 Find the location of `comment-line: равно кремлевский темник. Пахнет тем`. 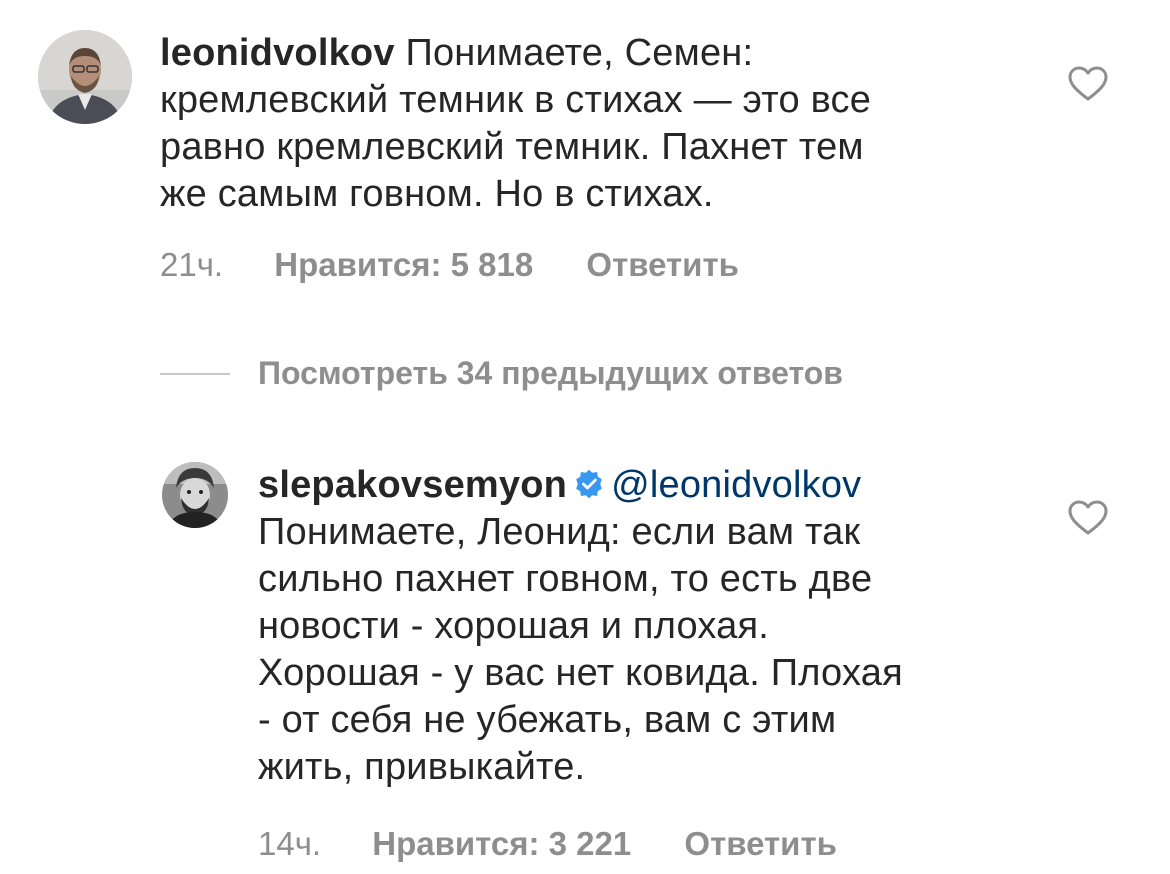

comment-line: равно кремлевский темник. Пахнет тем is located at coordinates (512, 147).